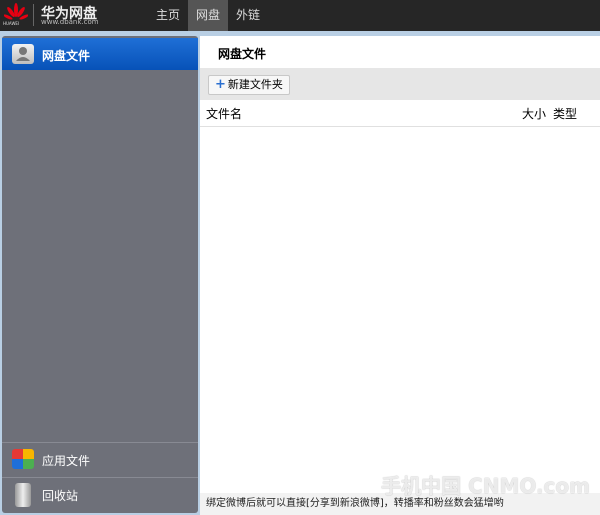 This screenshot has height=515, width=600. What do you see at coordinates (70, 22) in the screenshot?
I see `brand-url: www.dbank.com` at bounding box center [70, 22].